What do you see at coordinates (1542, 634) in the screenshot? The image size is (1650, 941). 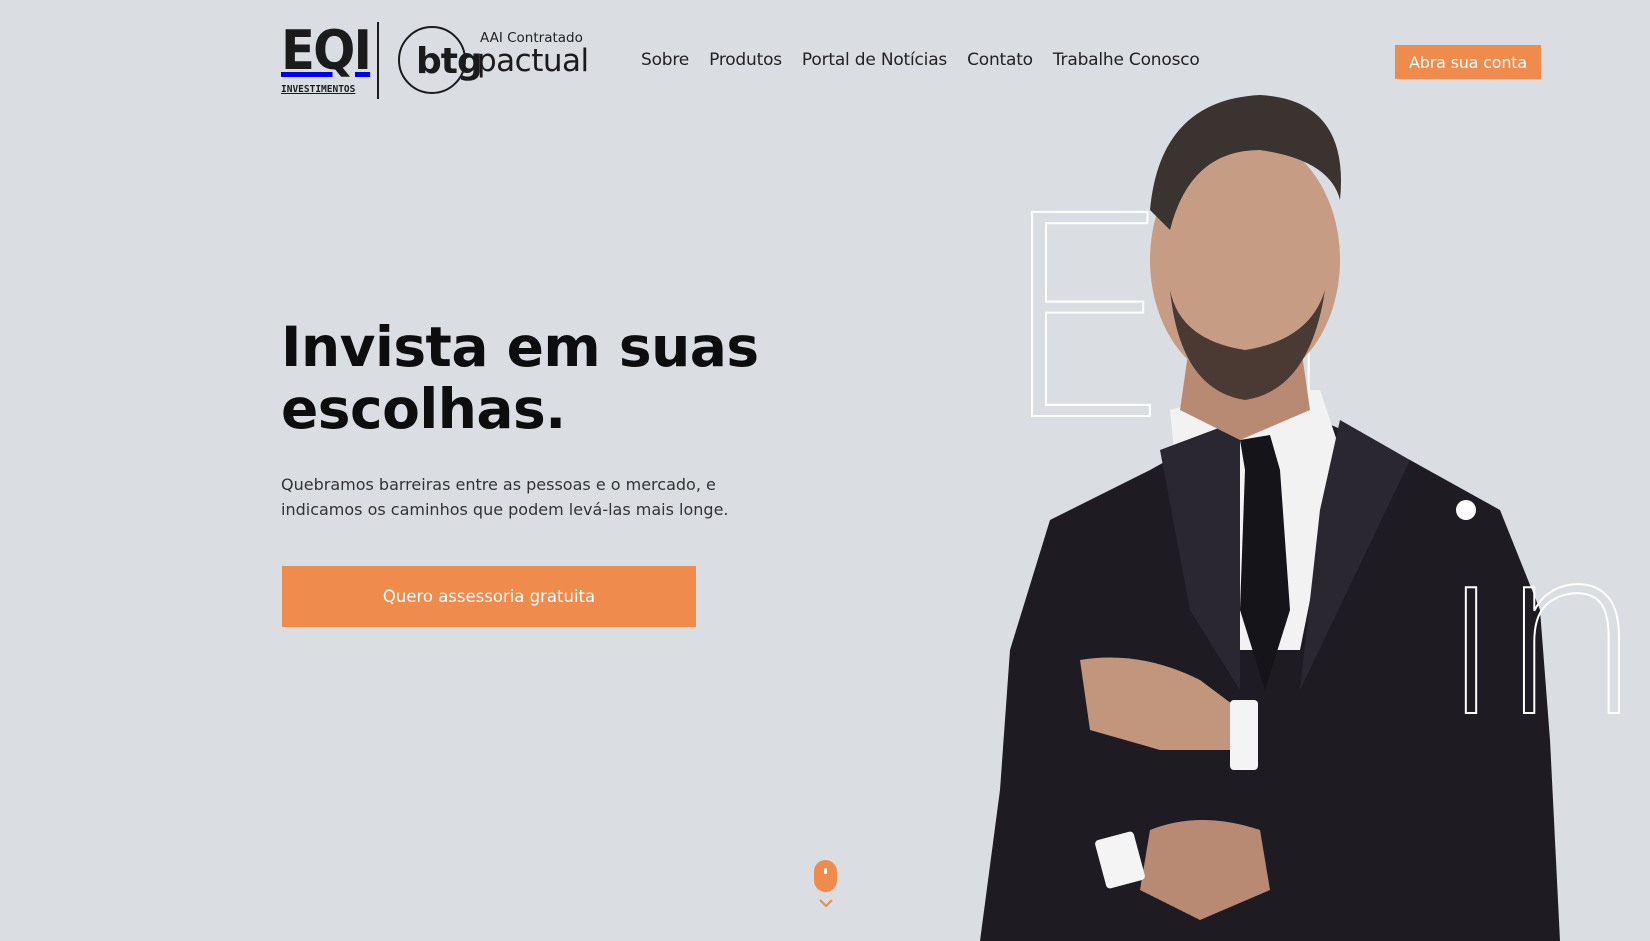 I see `decorative-word-in: ın` at bounding box center [1542, 634].